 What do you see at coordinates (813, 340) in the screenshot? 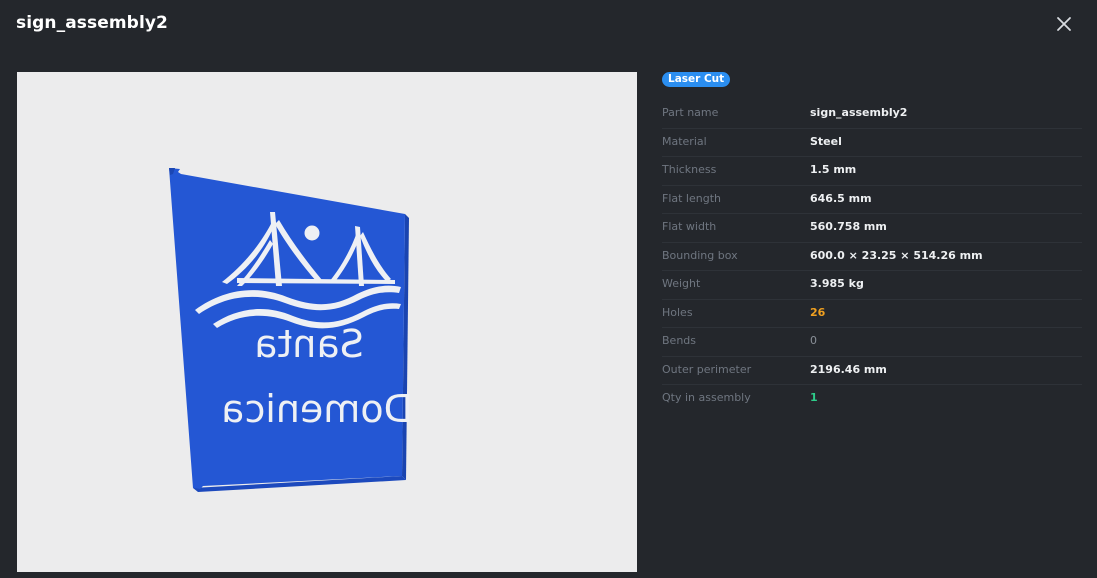
I see `property-value: 0` at bounding box center [813, 340].